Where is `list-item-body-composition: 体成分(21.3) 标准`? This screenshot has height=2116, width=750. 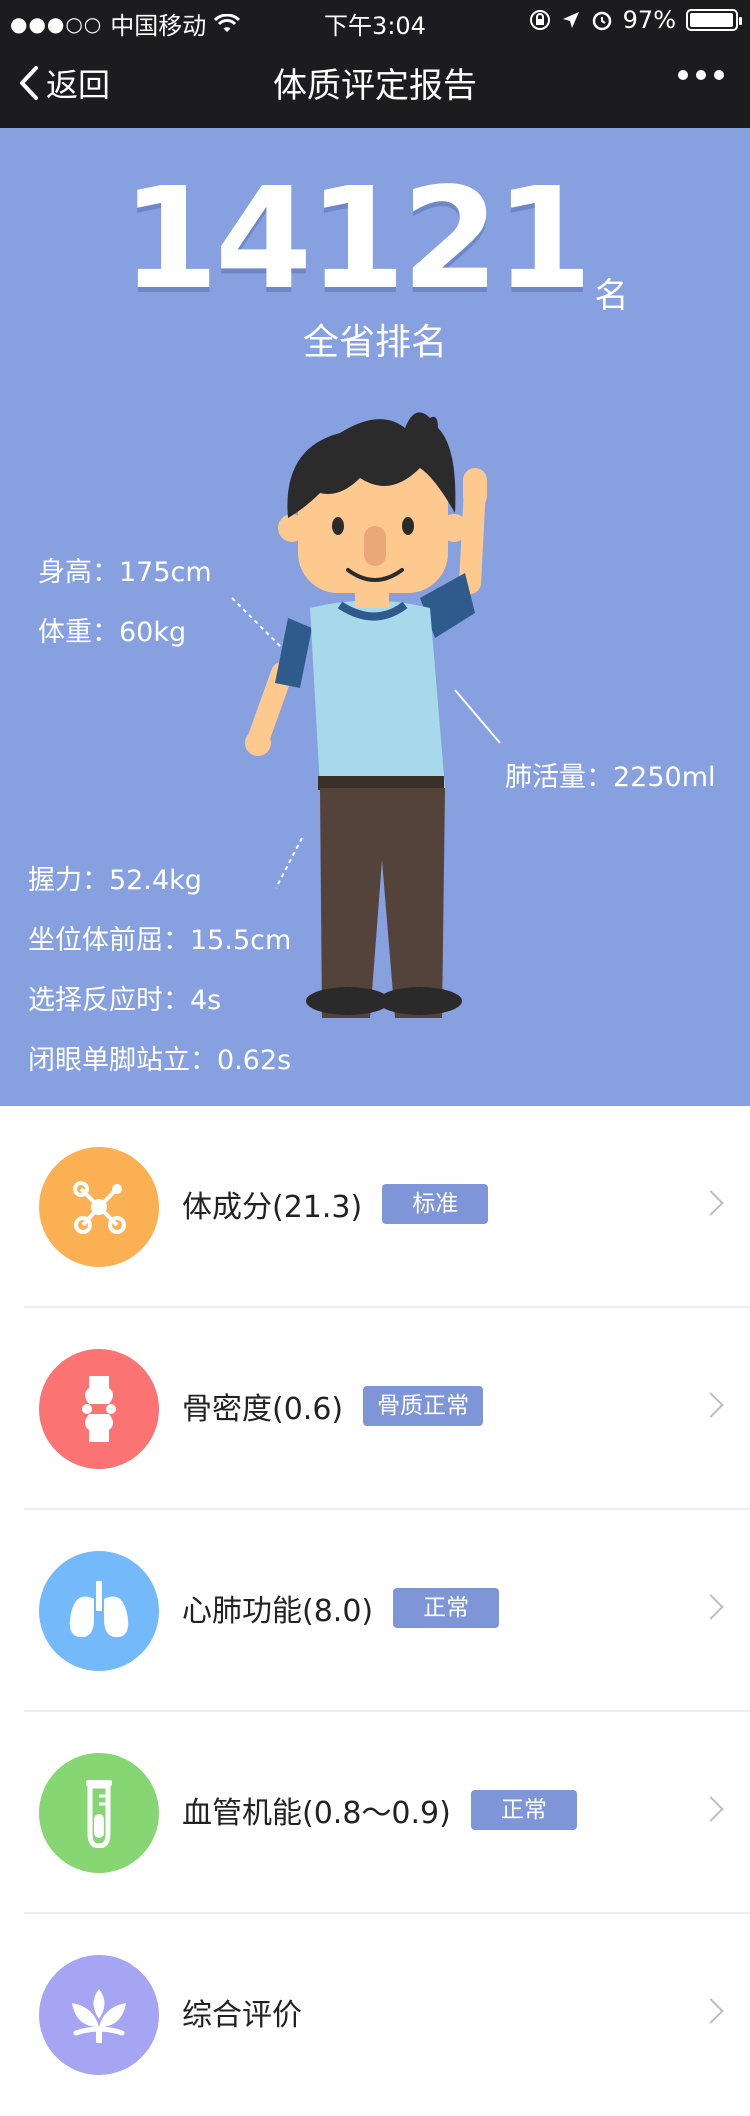 list-item-body-composition: 体成分(21.3) 标准 is located at coordinates (387, 1207).